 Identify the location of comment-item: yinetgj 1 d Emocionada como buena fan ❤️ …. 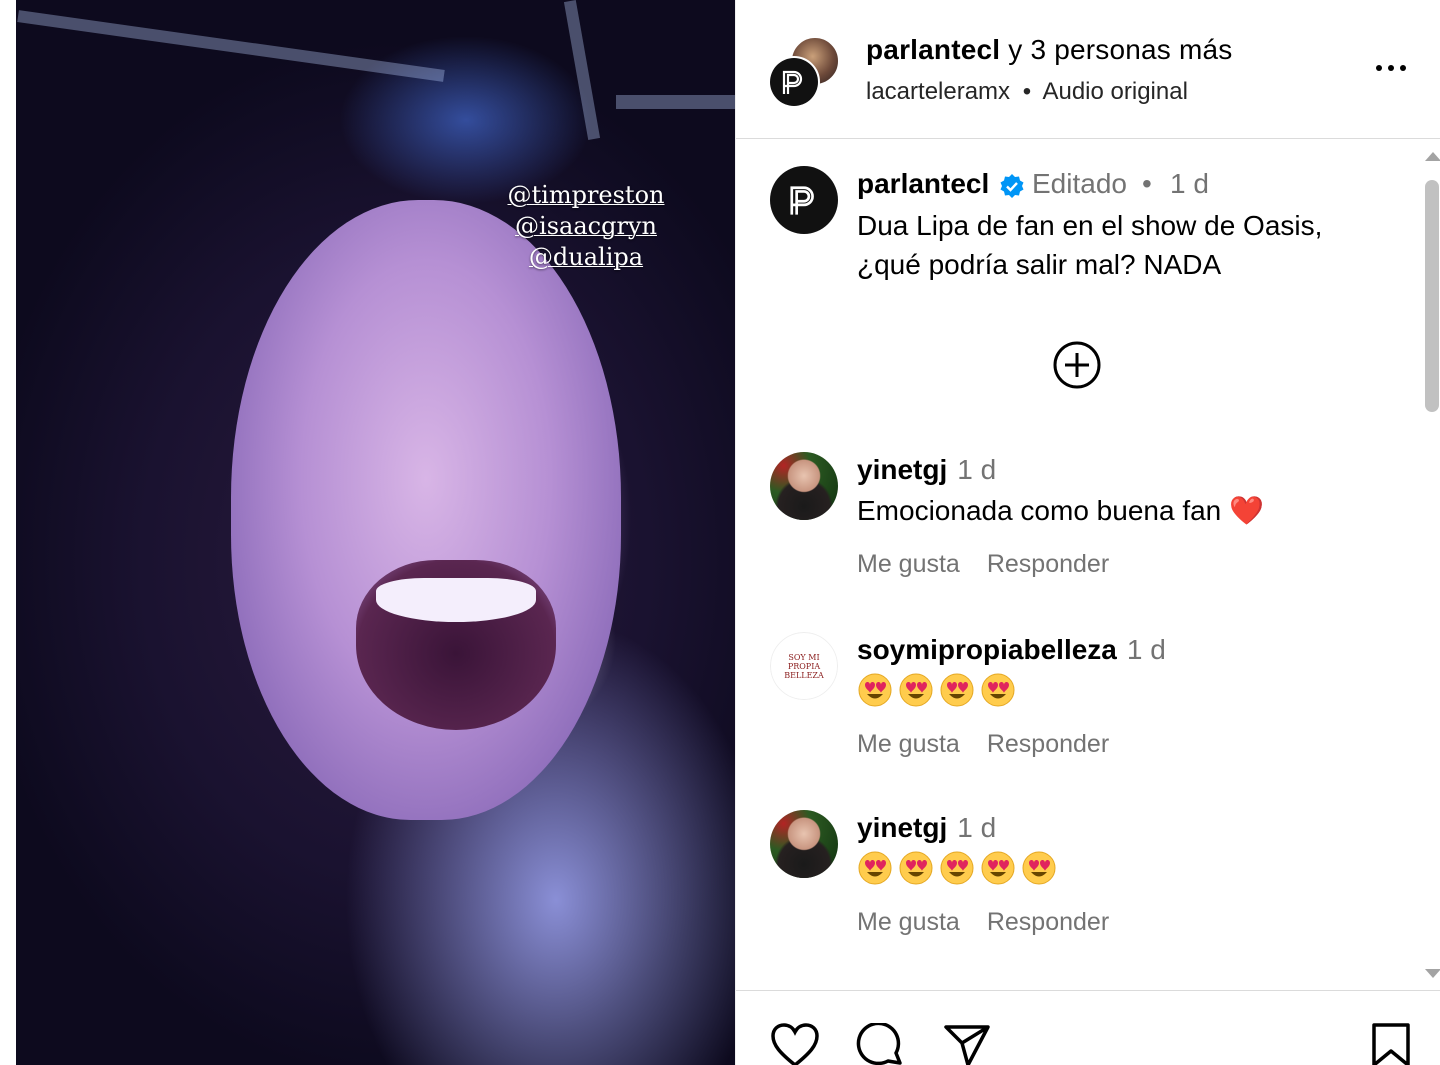
(1078, 537).